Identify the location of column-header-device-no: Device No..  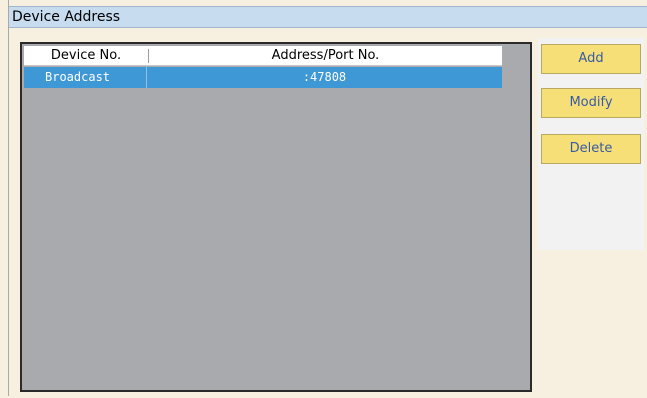
(86, 55).